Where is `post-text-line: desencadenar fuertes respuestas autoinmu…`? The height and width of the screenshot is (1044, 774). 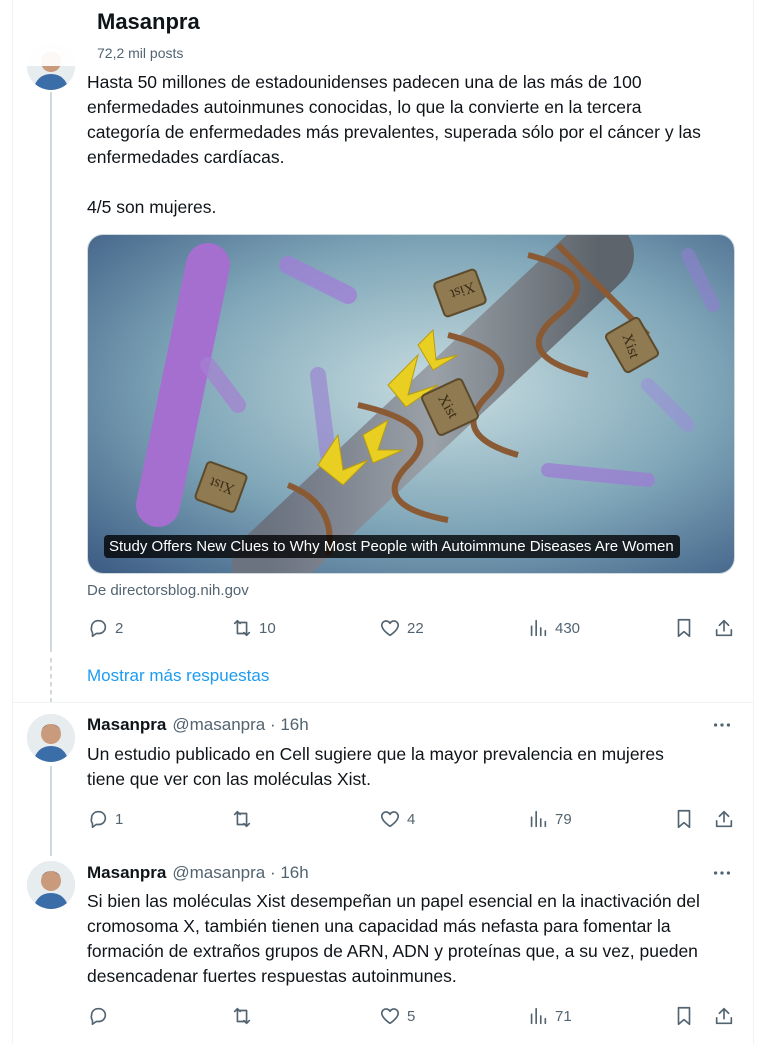
post-text-line: desencadenar fuertes respuestas autoinmu… is located at coordinates (272, 976).